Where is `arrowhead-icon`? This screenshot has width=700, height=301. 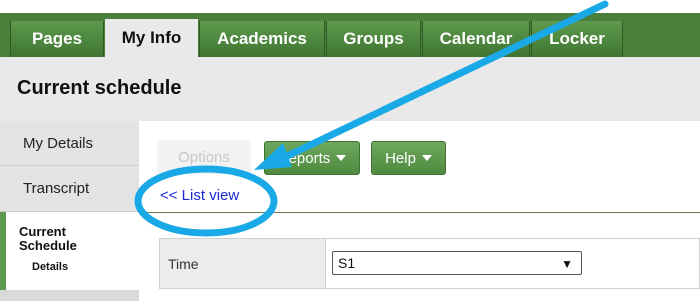 arrowhead-icon is located at coordinates (273, 156).